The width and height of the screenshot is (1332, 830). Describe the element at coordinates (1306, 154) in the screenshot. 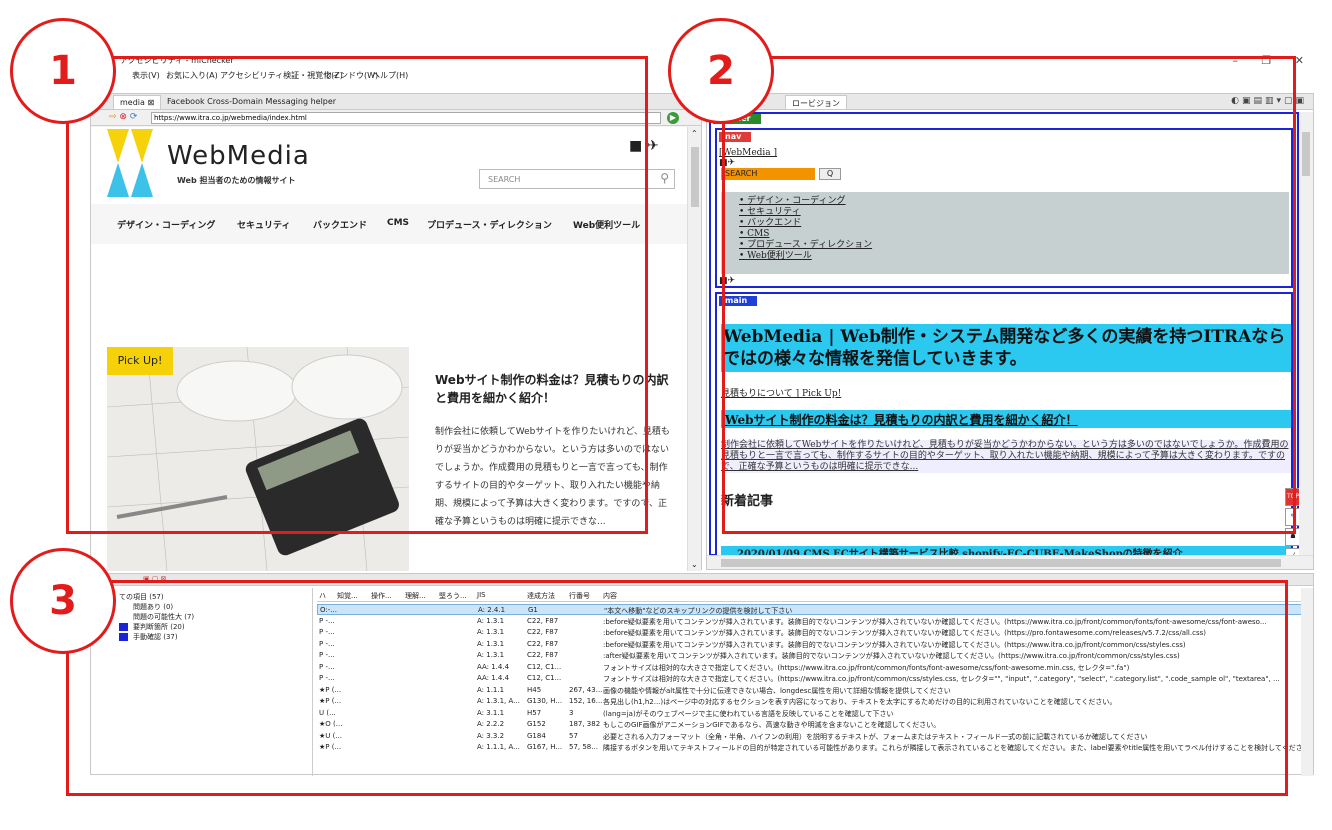

I see `lv-scroll-thumb` at that location.